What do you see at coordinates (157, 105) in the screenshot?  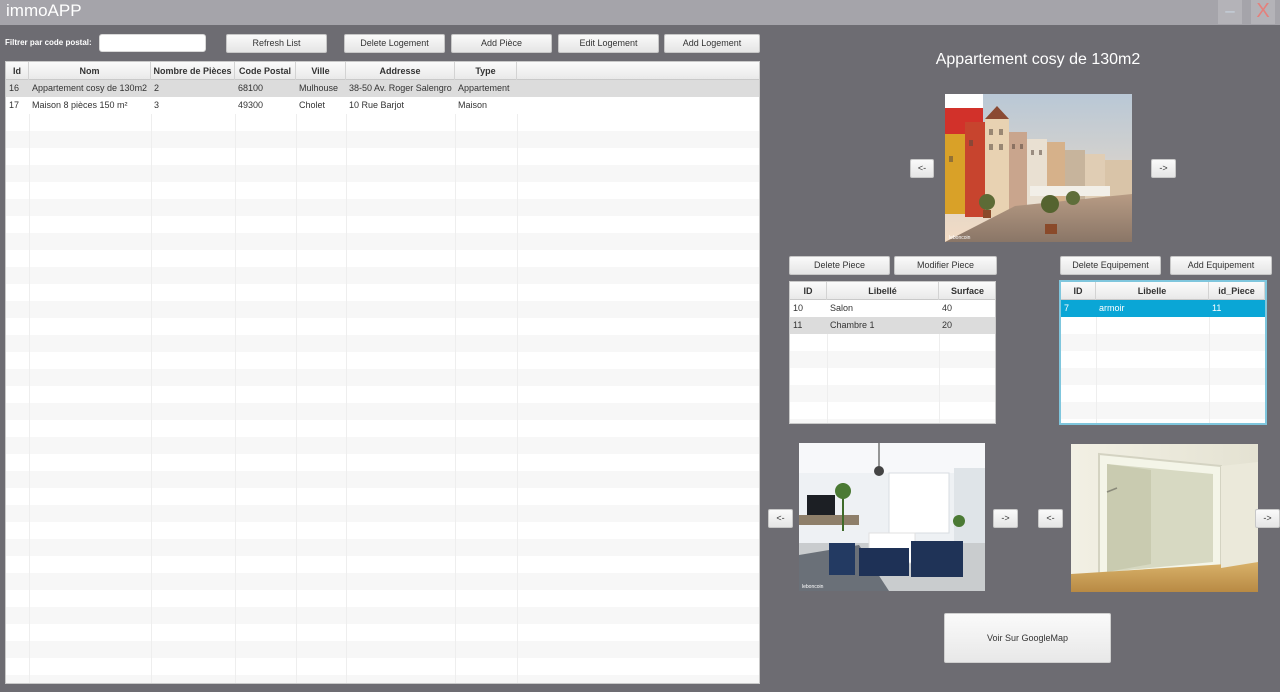 I see `cell-nombre-pieces: 3` at bounding box center [157, 105].